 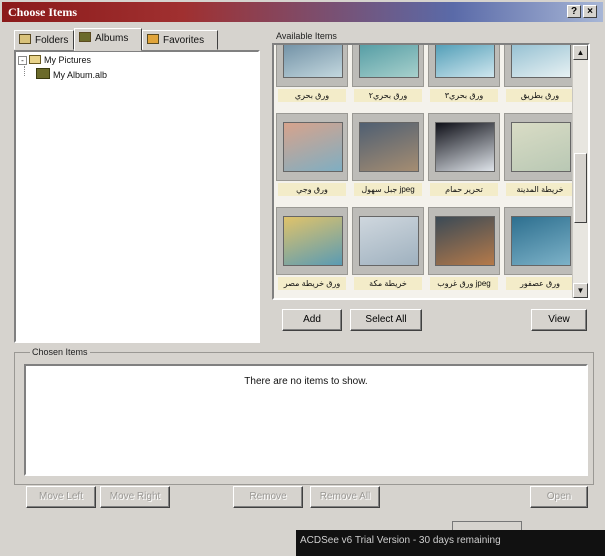 I want to click on tab-albums: Albums, so click(x=108, y=39).